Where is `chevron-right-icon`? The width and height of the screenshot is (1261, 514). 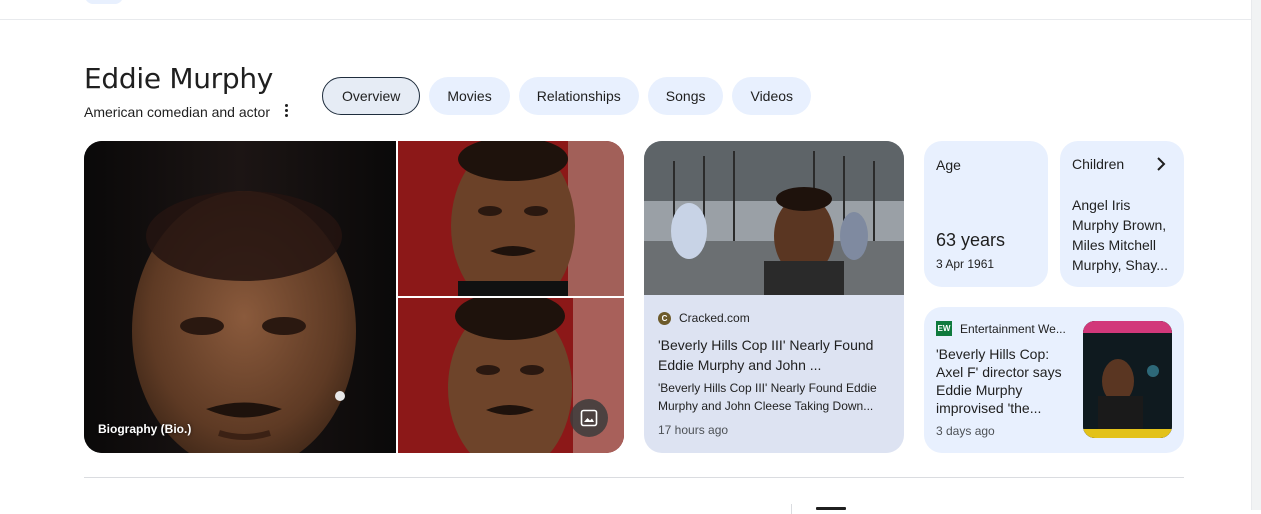 chevron-right-icon is located at coordinates (1161, 164).